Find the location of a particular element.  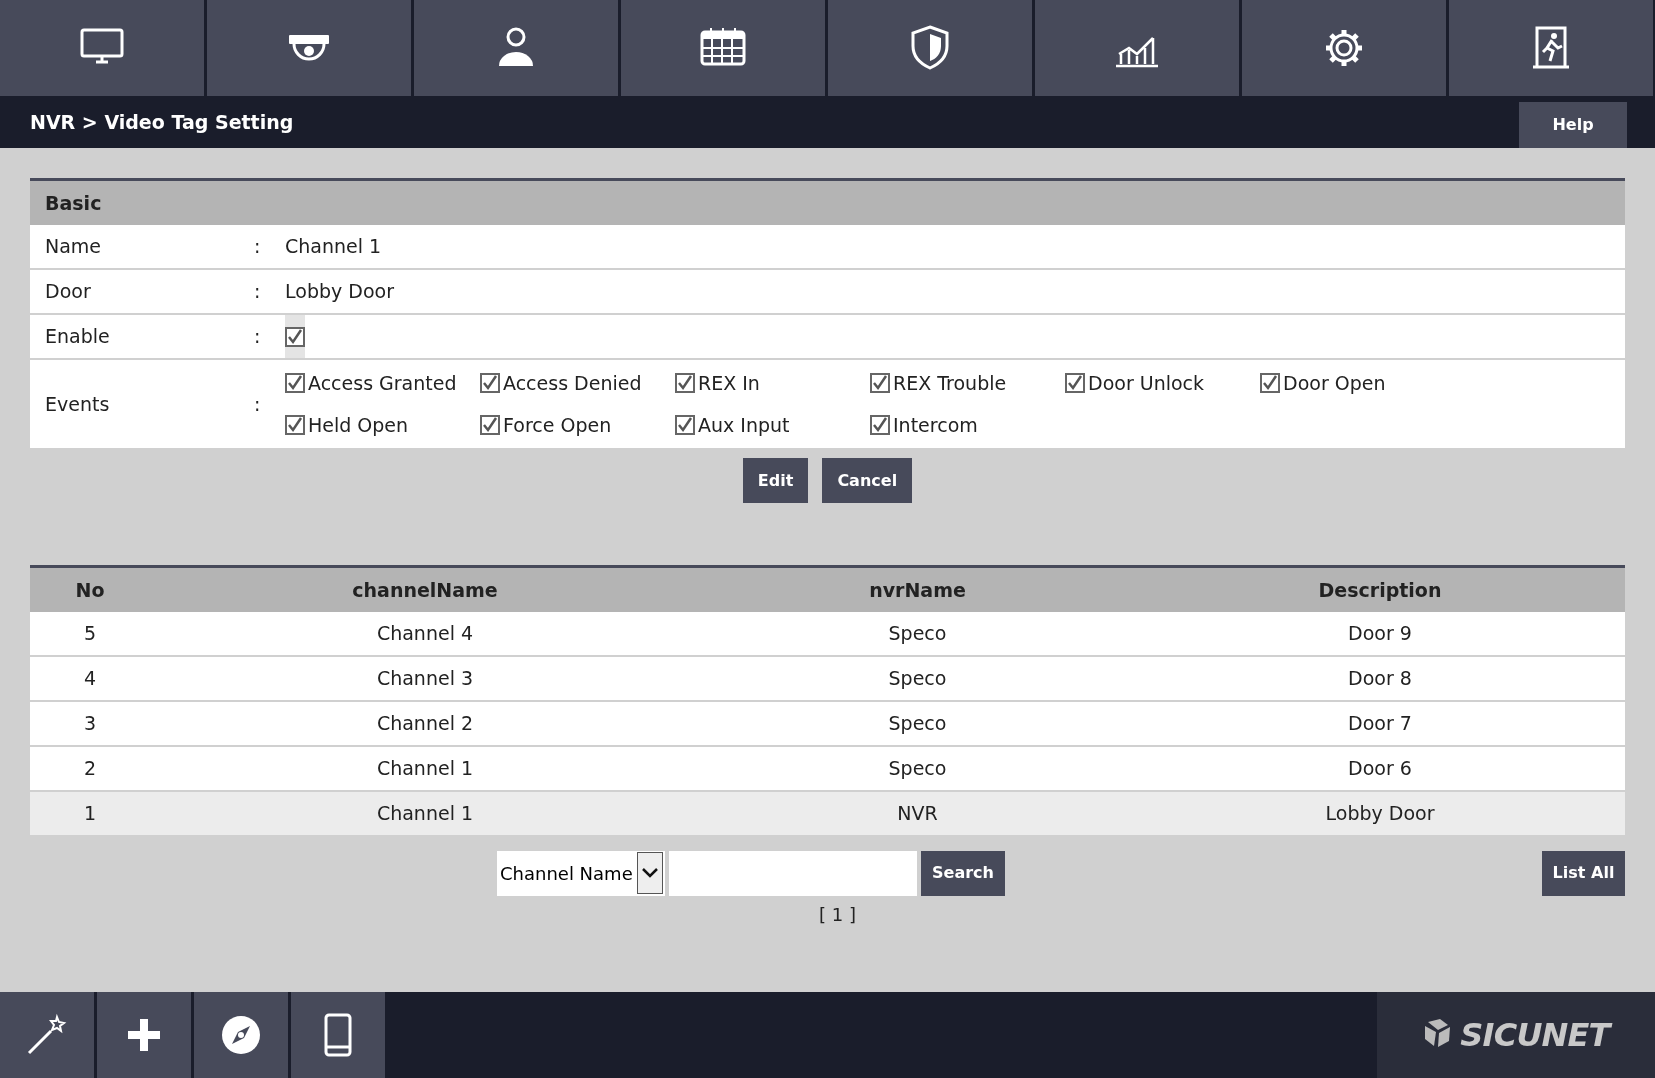

checkbox-label: REX In is located at coordinates (729, 383).